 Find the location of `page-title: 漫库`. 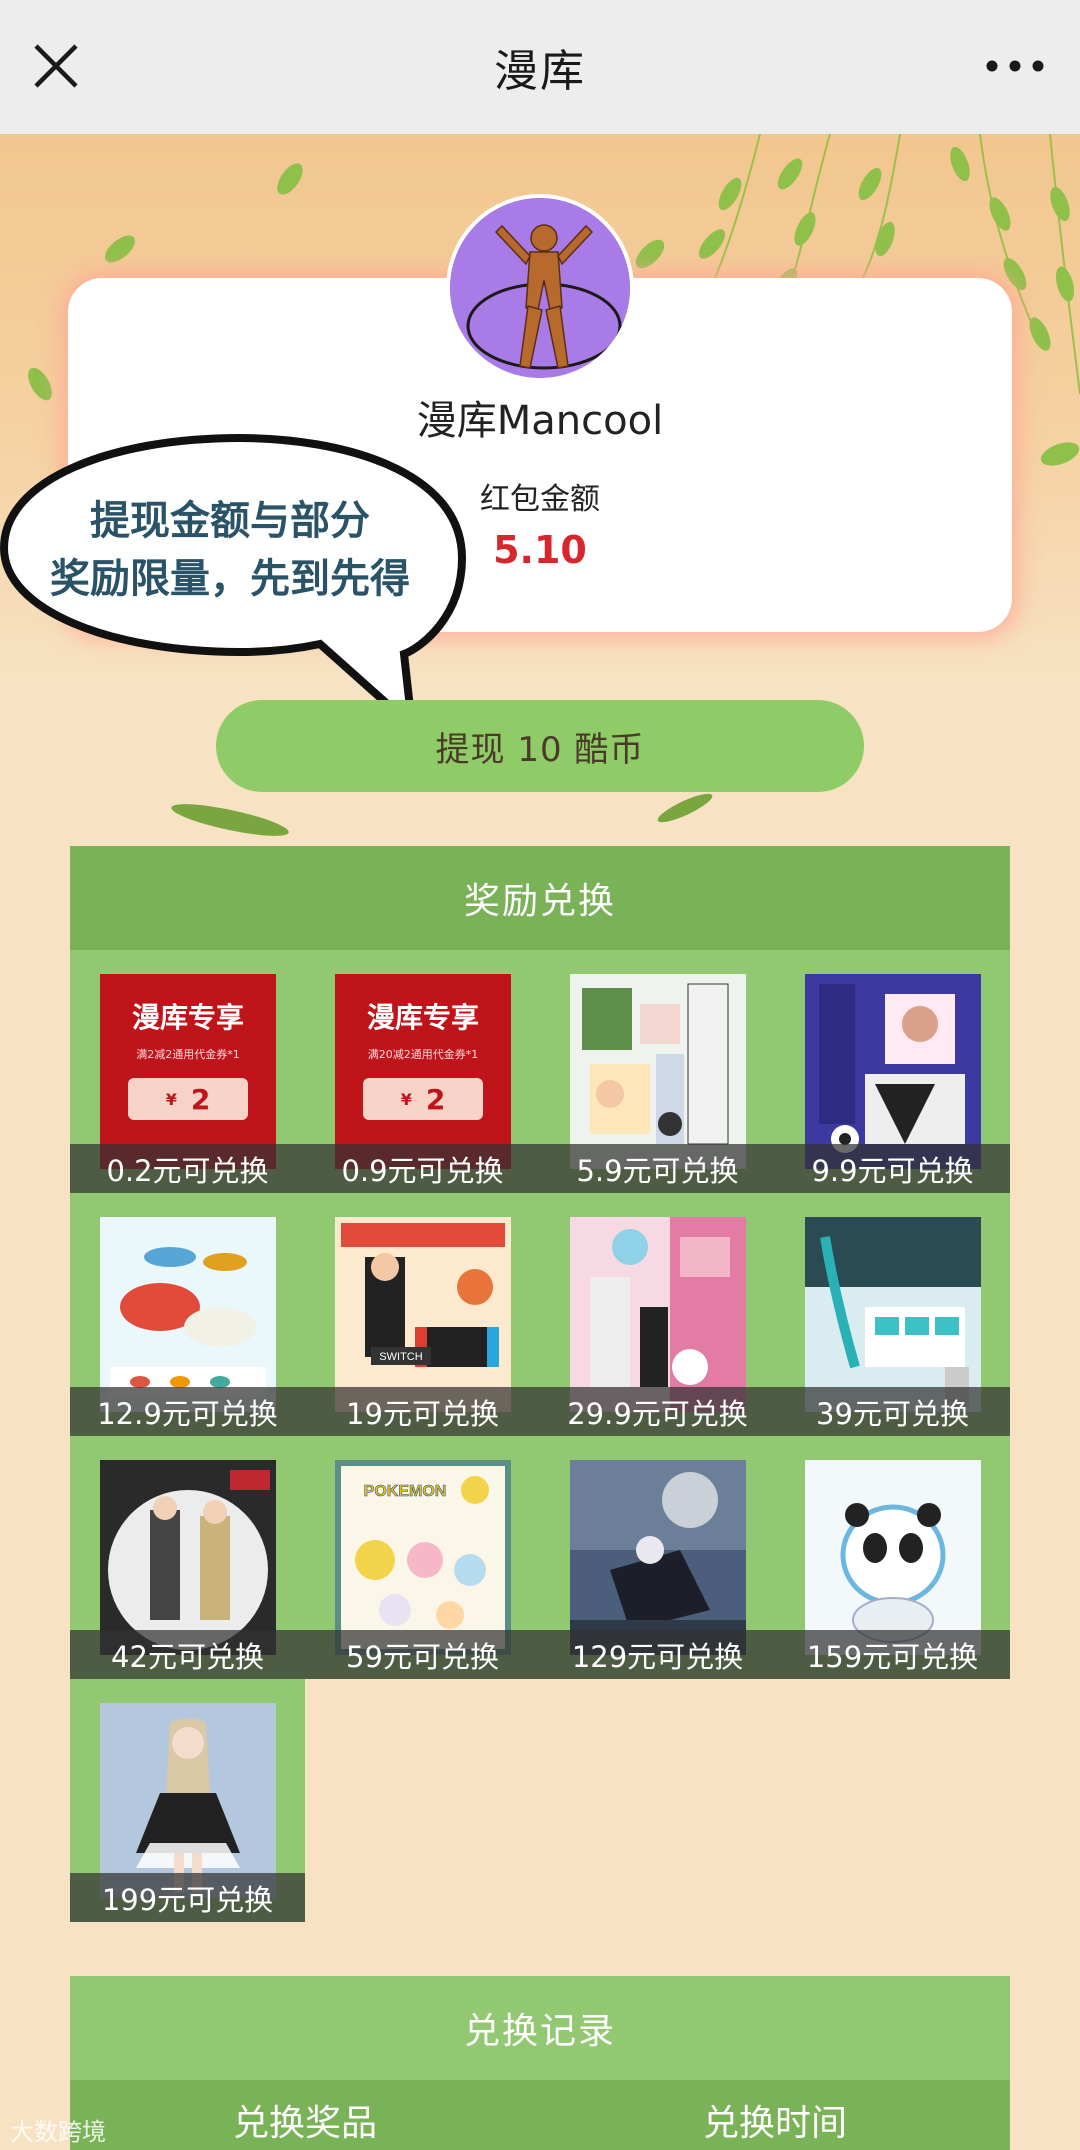

page-title: 漫库 is located at coordinates (540, 71).